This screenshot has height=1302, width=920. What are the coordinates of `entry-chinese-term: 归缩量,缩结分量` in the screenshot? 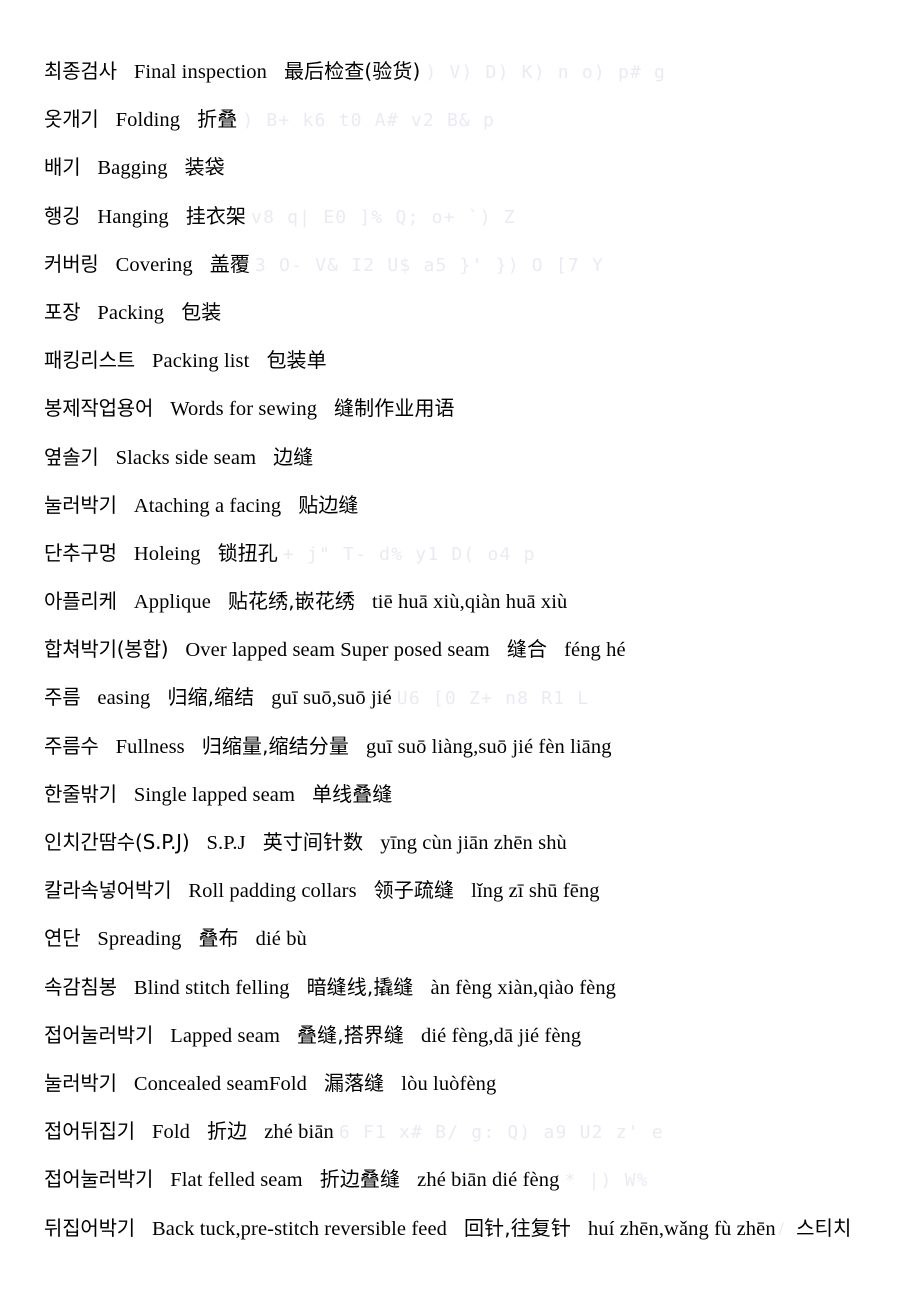 It's located at (275, 745).